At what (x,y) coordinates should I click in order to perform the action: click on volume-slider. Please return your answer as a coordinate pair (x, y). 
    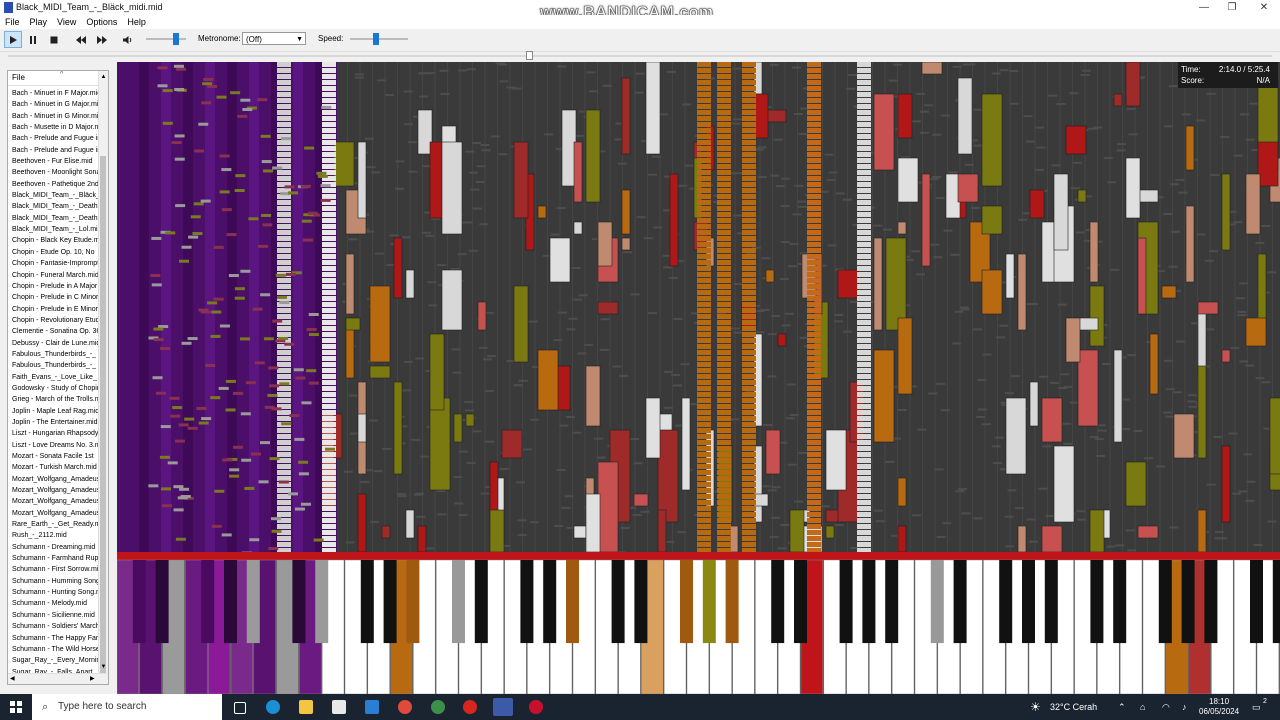
    Looking at the image, I should click on (166, 39).